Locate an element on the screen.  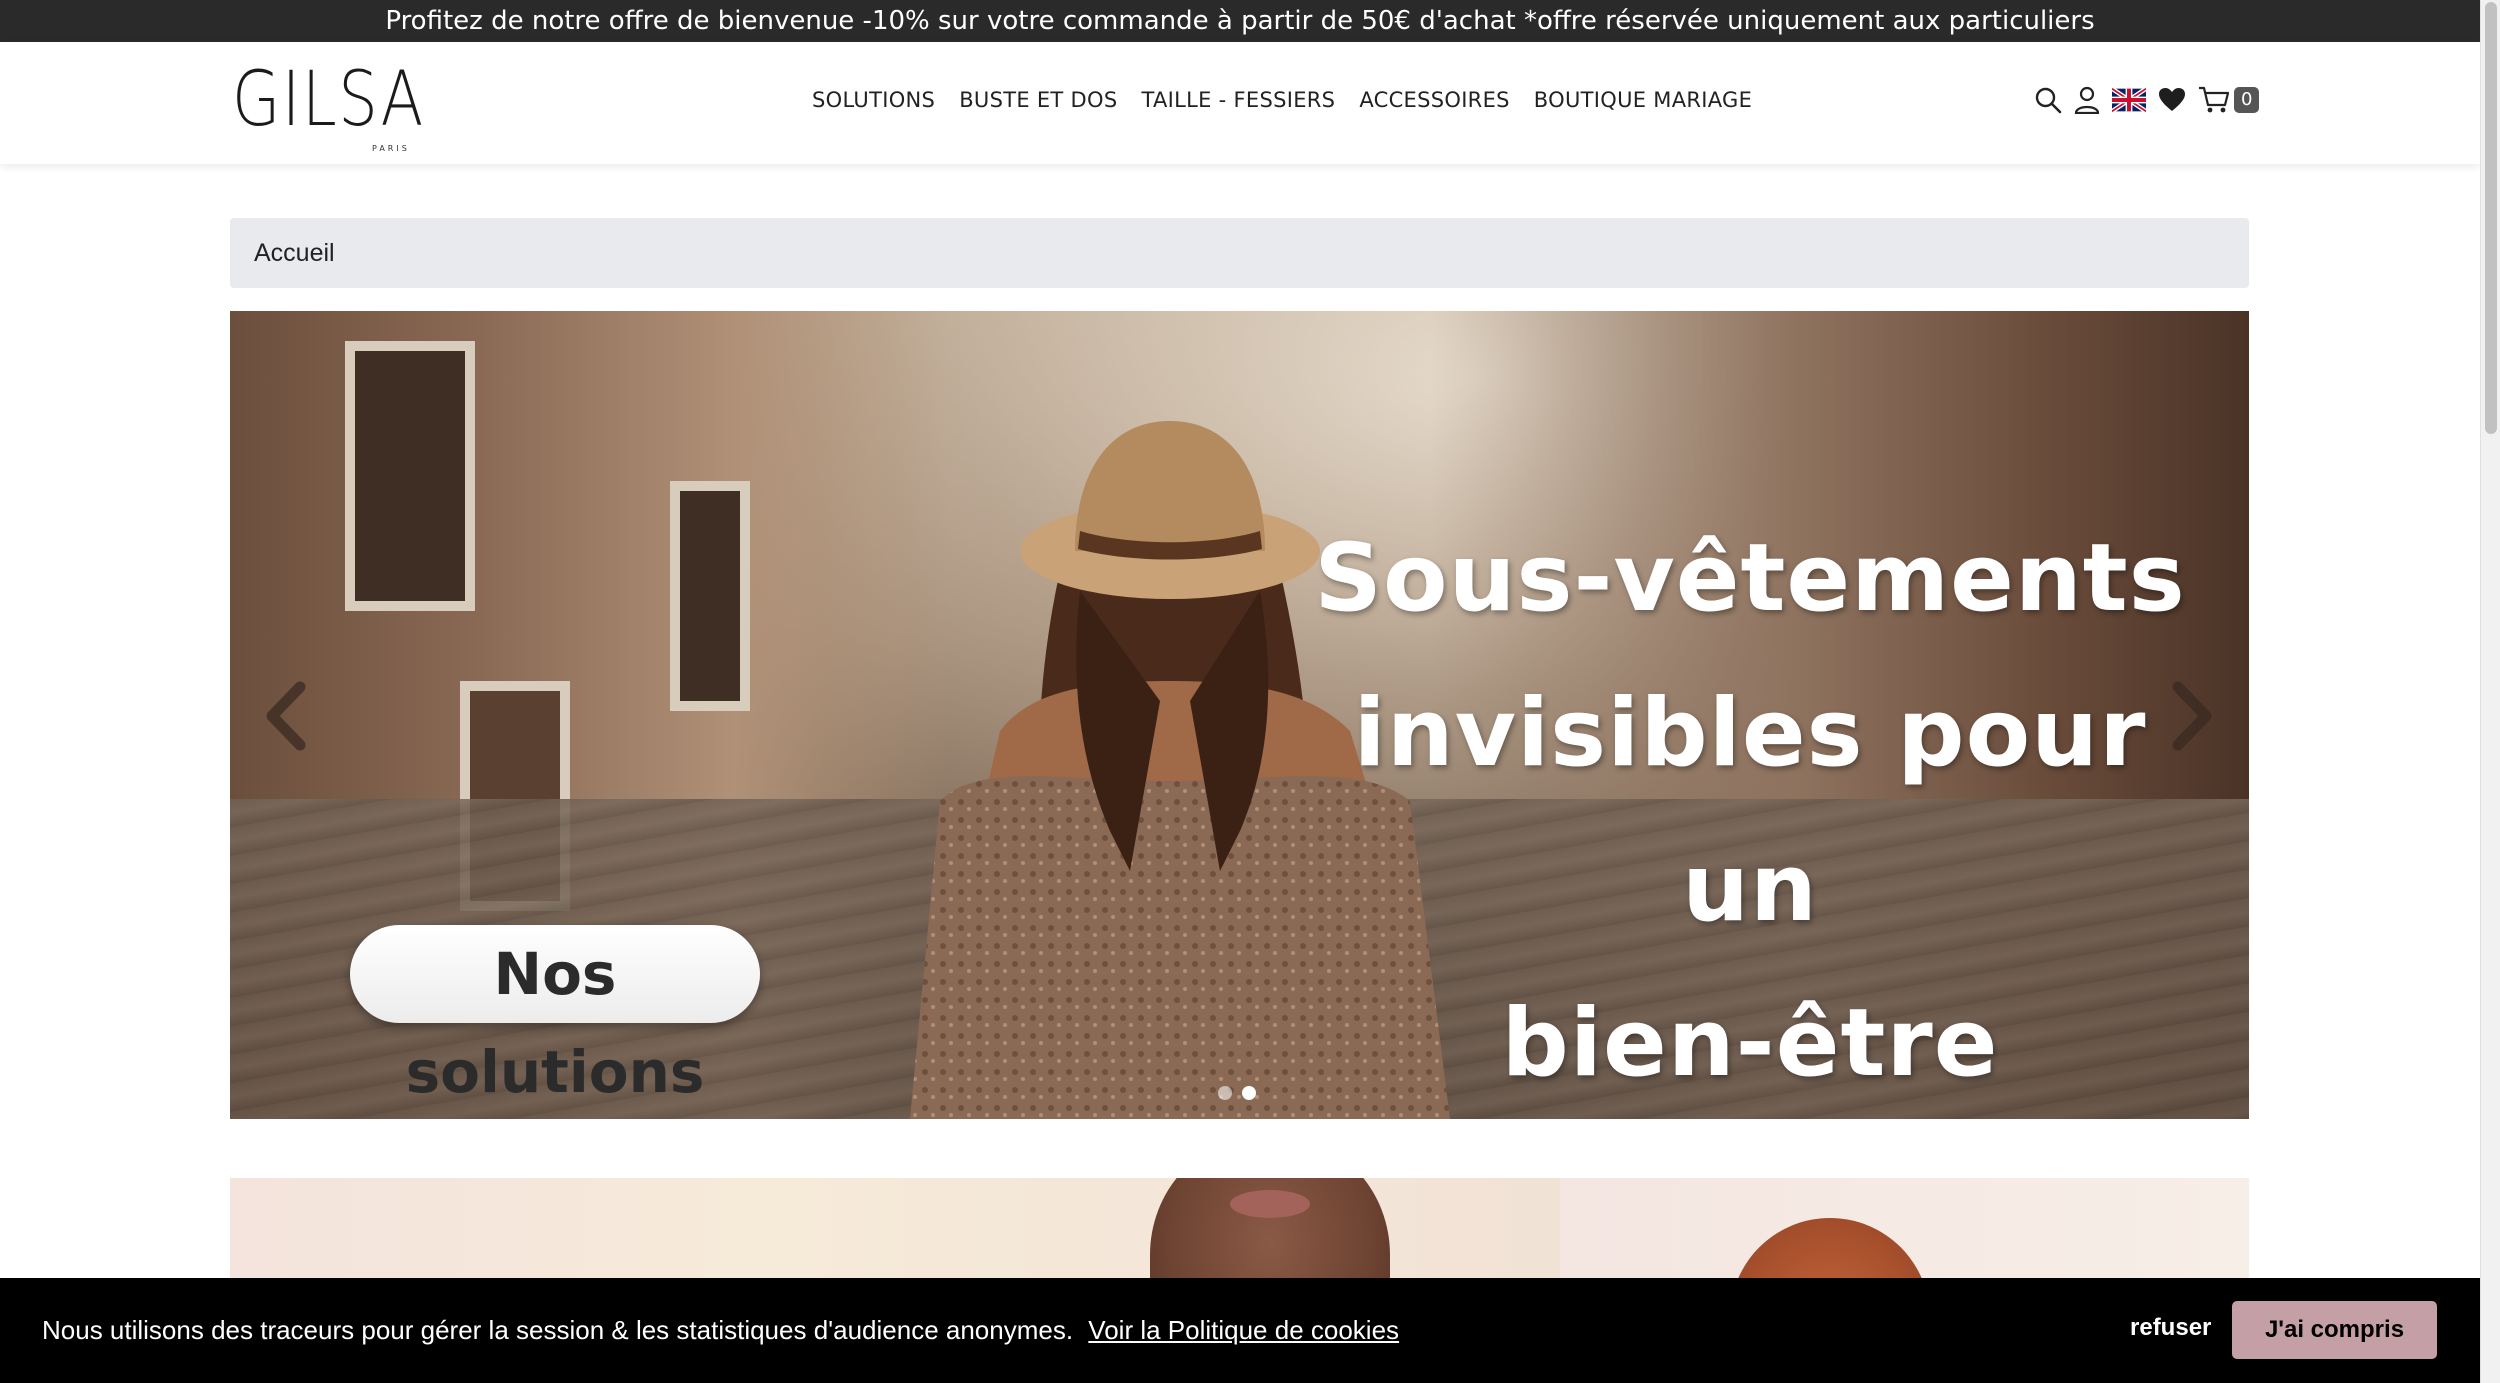
nav-item-buste-et-dos: BUSTE ET DOS is located at coordinates (1038, 100).